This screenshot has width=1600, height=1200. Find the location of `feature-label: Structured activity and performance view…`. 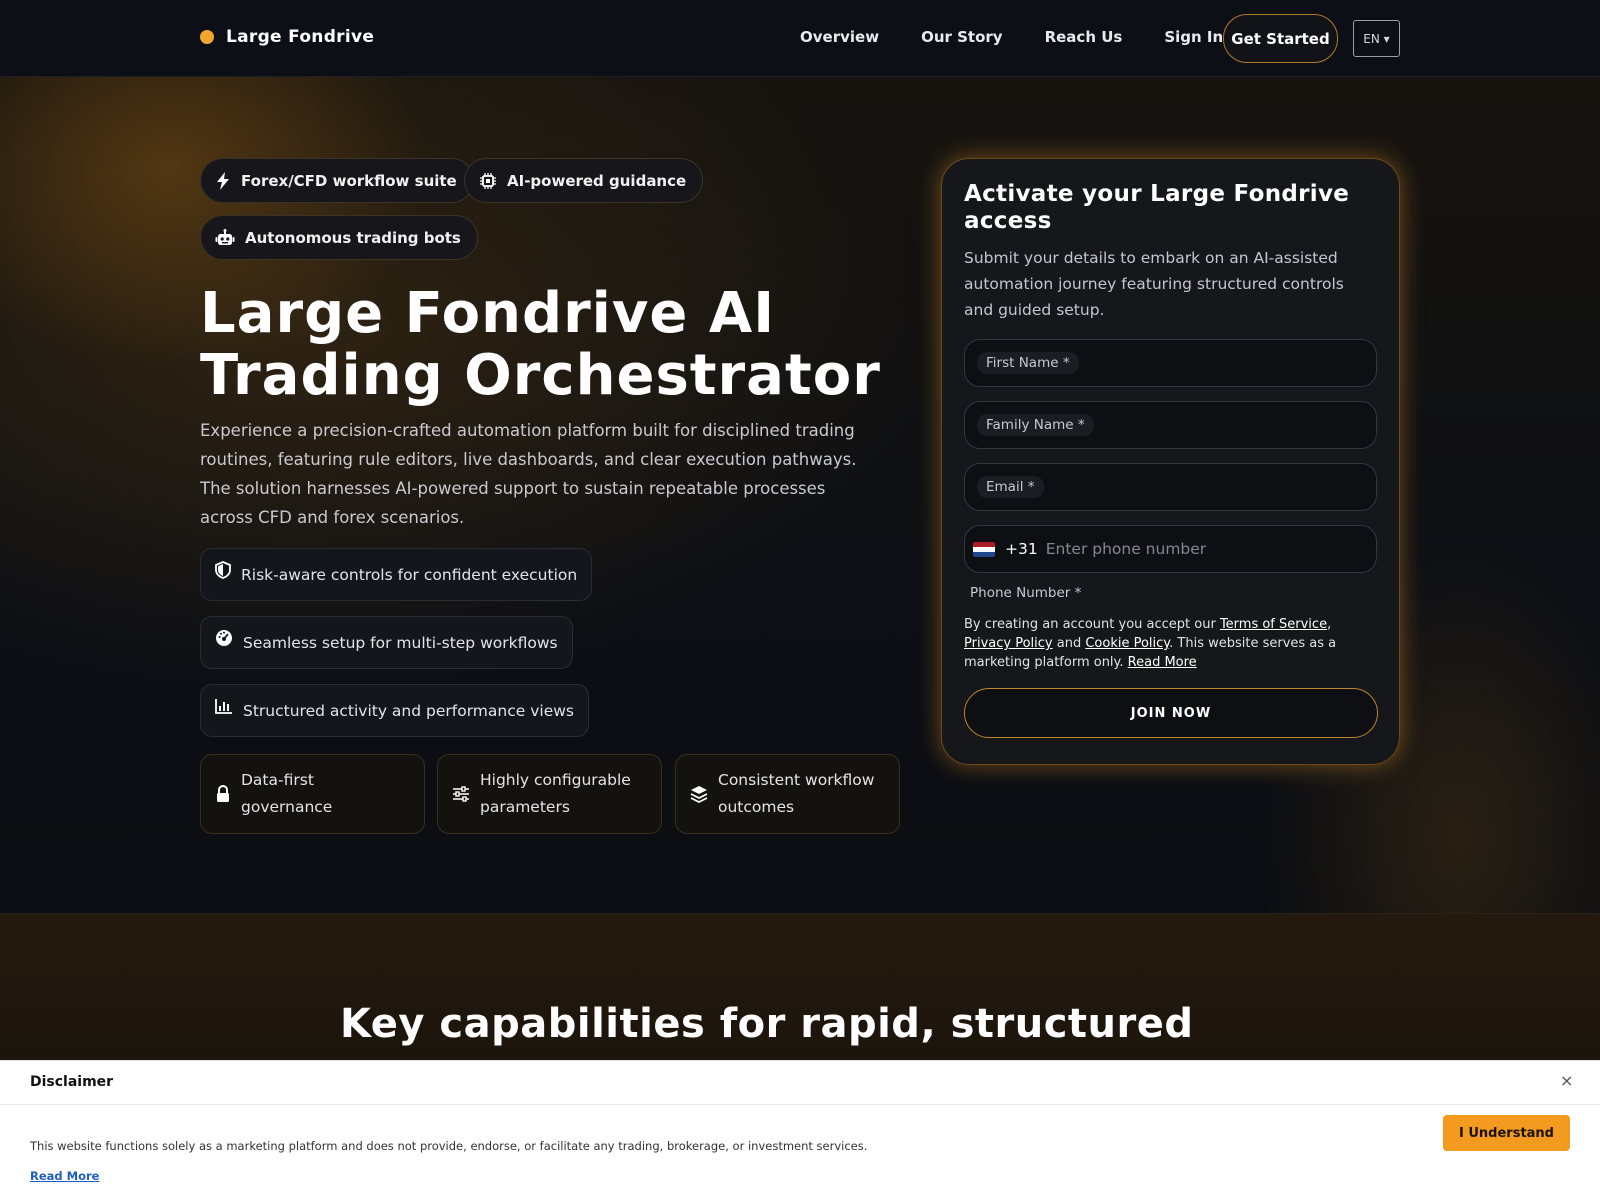

feature-label: Structured activity and performance view… is located at coordinates (408, 710).